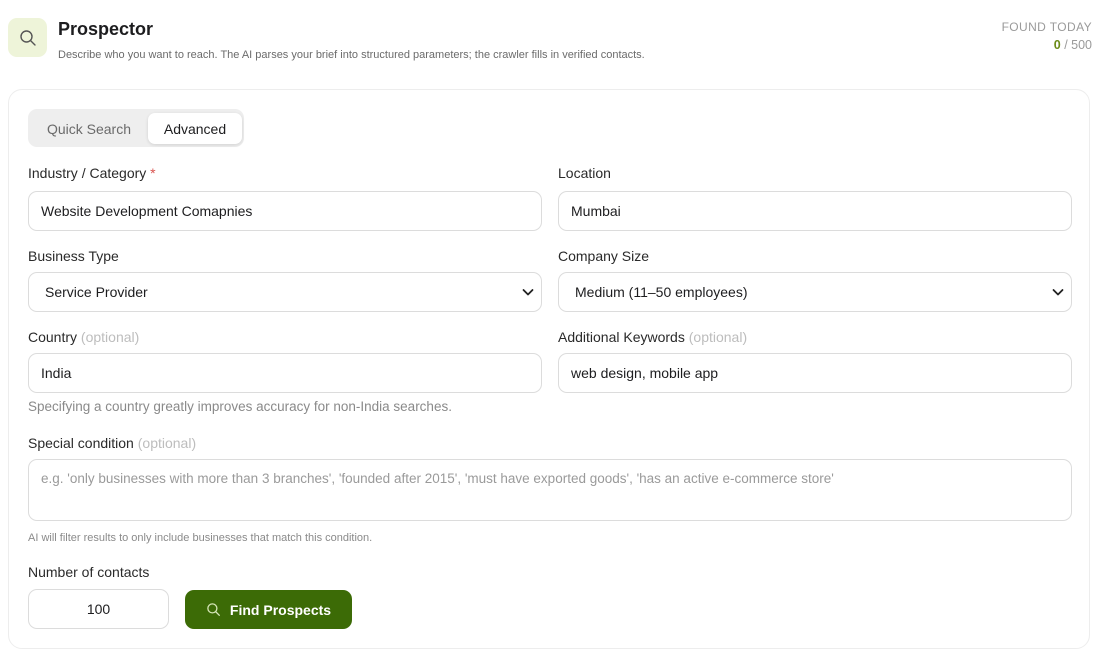  I want to click on required-mark: *, so click(153, 173).